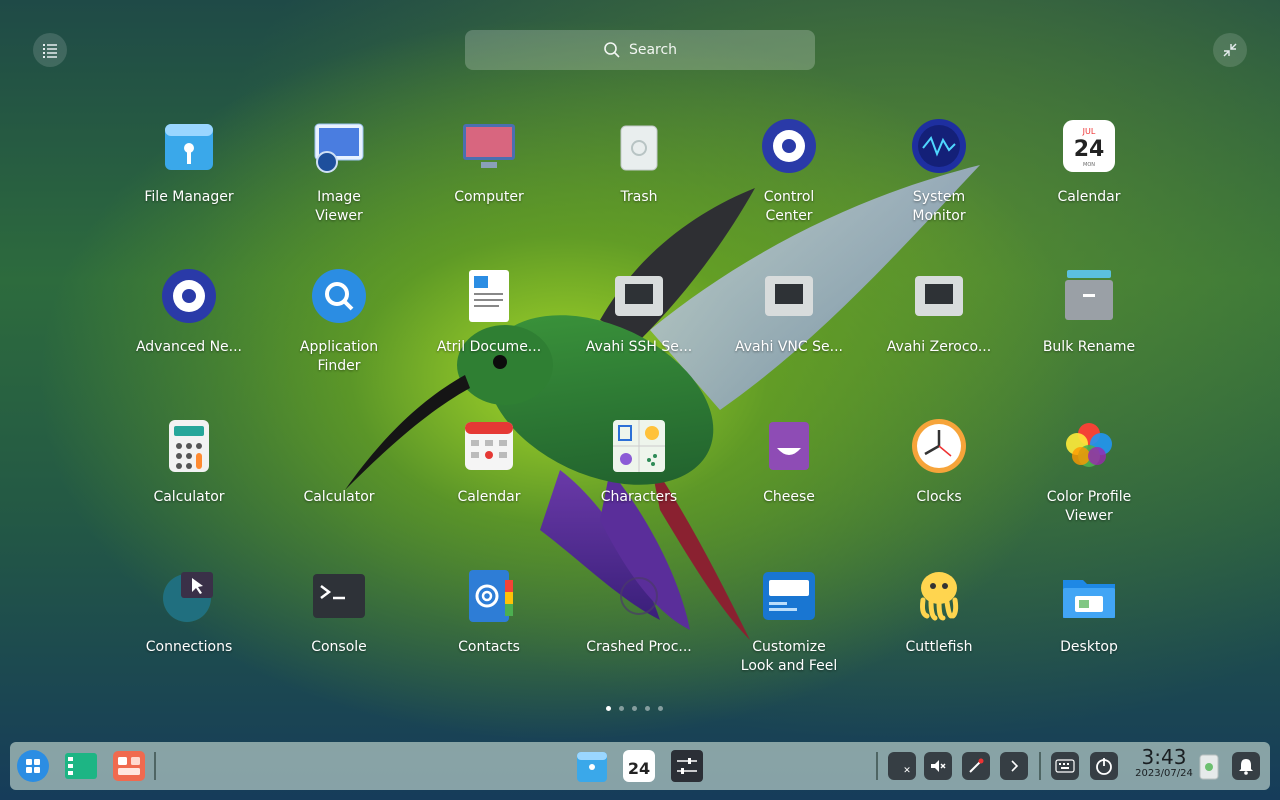 Image resolution: width=1280 pixels, height=800 pixels. What do you see at coordinates (640, 50) in the screenshot?
I see `search-field: Search` at bounding box center [640, 50].